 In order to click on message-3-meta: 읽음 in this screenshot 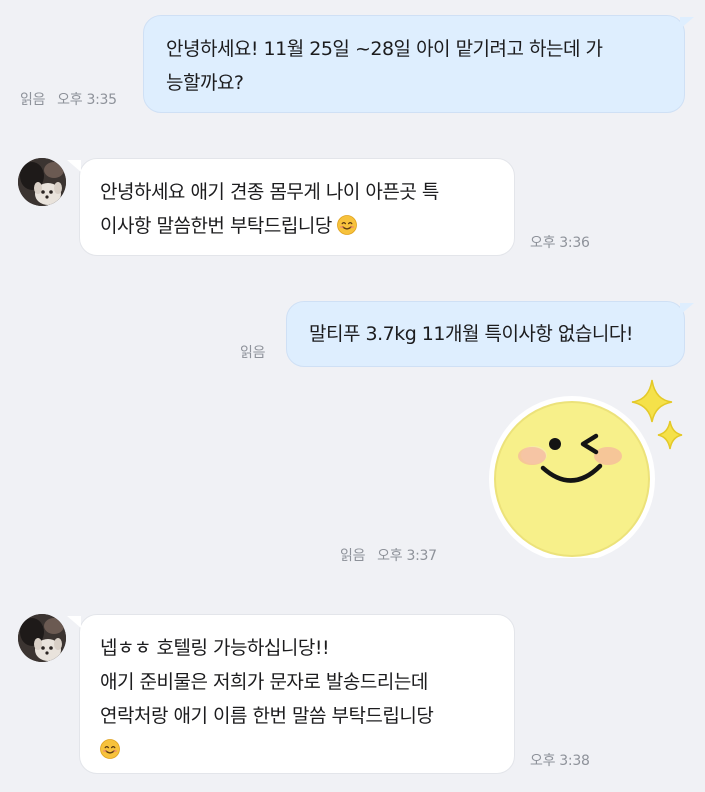, I will do `click(252, 352)`.